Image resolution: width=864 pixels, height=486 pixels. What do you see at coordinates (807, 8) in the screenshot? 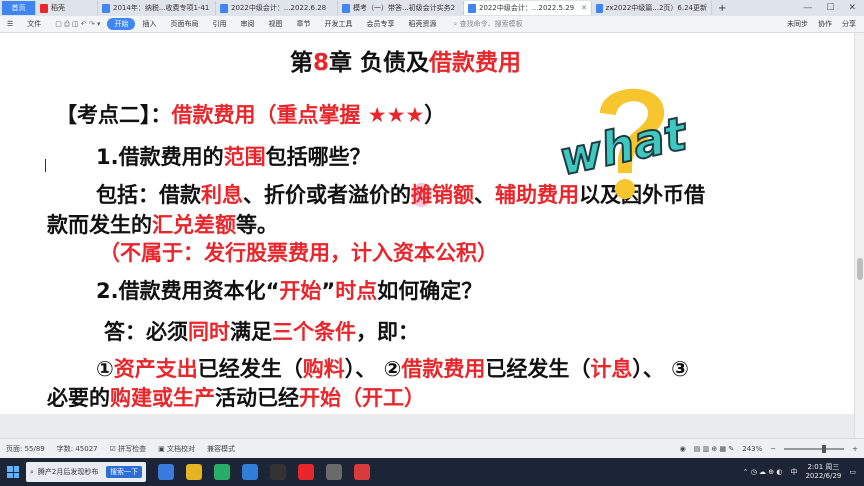
I see `minimize-icon: —` at bounding box center [807, 8].